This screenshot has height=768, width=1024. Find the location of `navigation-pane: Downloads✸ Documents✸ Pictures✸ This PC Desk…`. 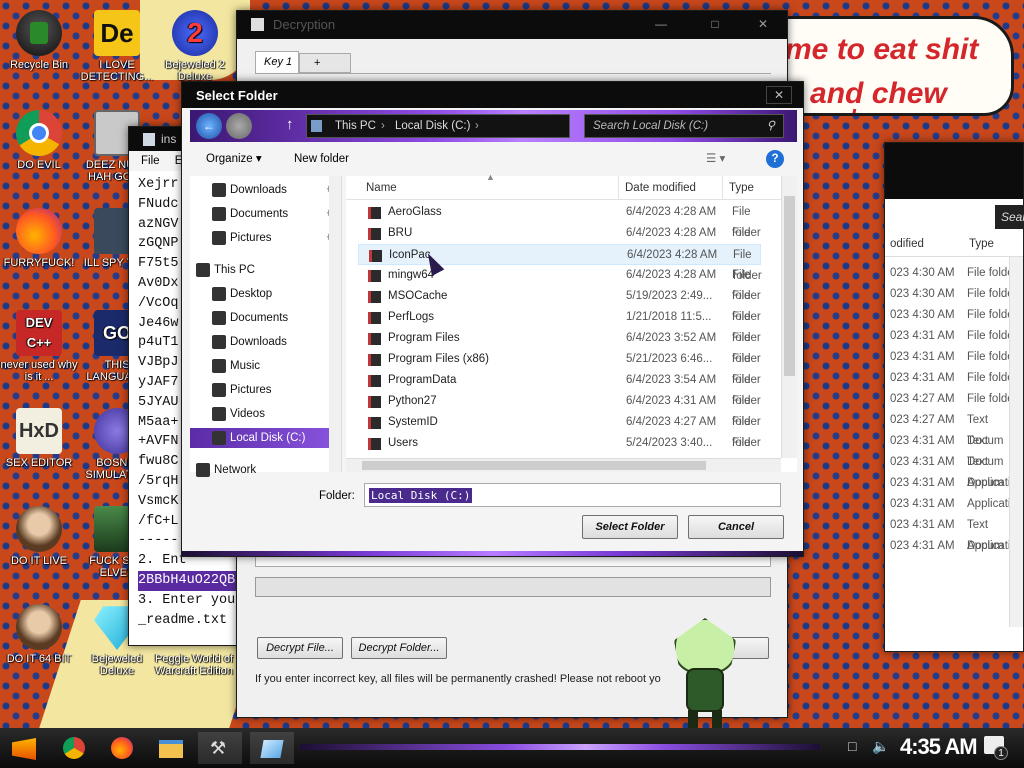

navigation-pane: Downloads✸ Documents✸ Pictures✸ This PC Desk… is located at coordinates (266, 326).